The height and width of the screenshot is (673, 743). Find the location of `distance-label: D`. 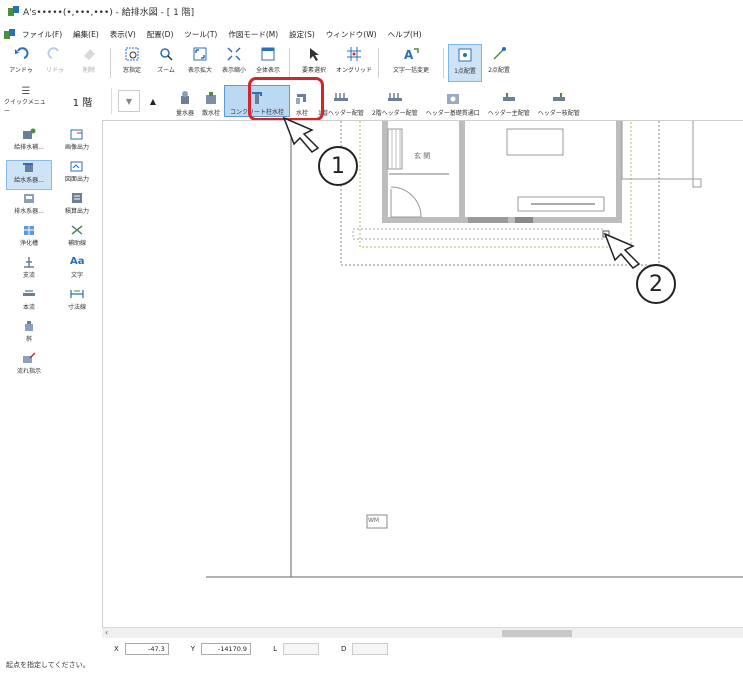

distance-label: D is located at coordinates (343, 649).